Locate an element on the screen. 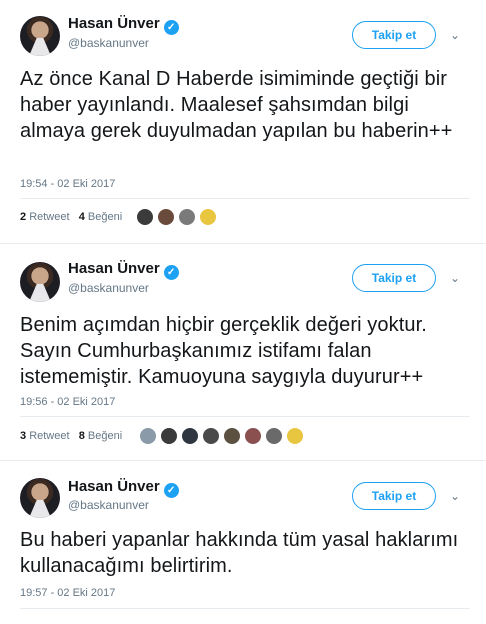 This screenshot has width=486, height=624. timestamp: 19:57 - 02 Eki 2017 is located at coordinates (67, 593).